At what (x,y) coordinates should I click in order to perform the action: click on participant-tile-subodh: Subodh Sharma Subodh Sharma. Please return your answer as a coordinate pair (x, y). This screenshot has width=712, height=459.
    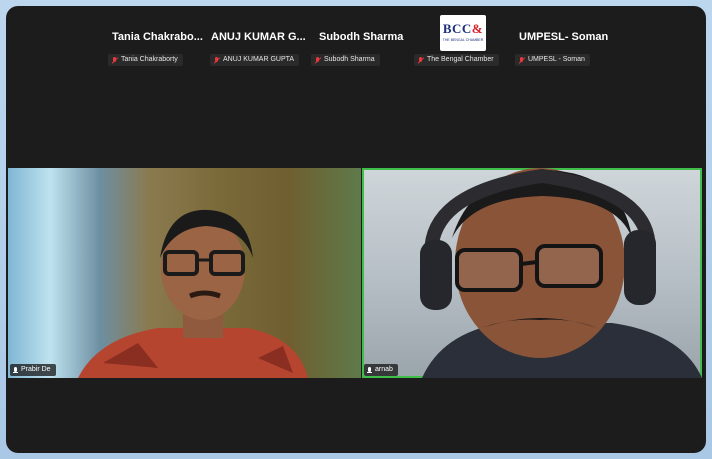
    Looking at the image, I should click on (363, 47).